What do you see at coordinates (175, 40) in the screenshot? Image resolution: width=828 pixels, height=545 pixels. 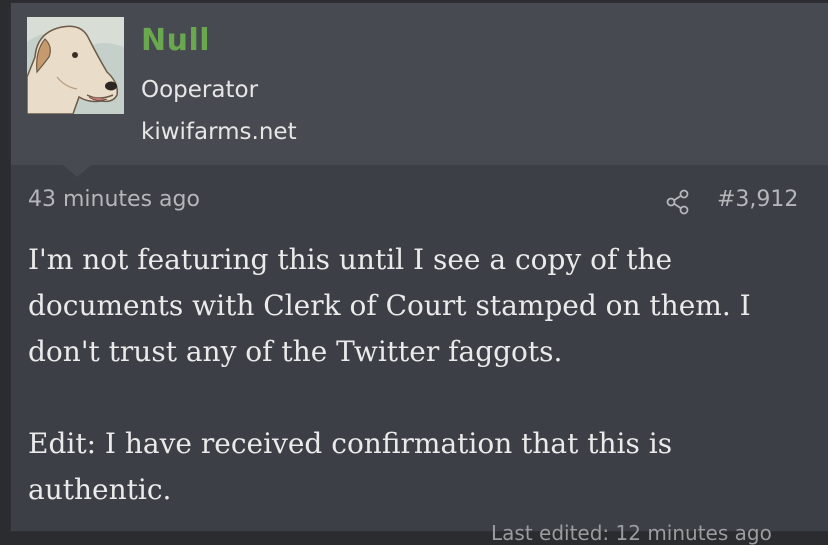 I see `username: Null` at bounding box center [175, 40].